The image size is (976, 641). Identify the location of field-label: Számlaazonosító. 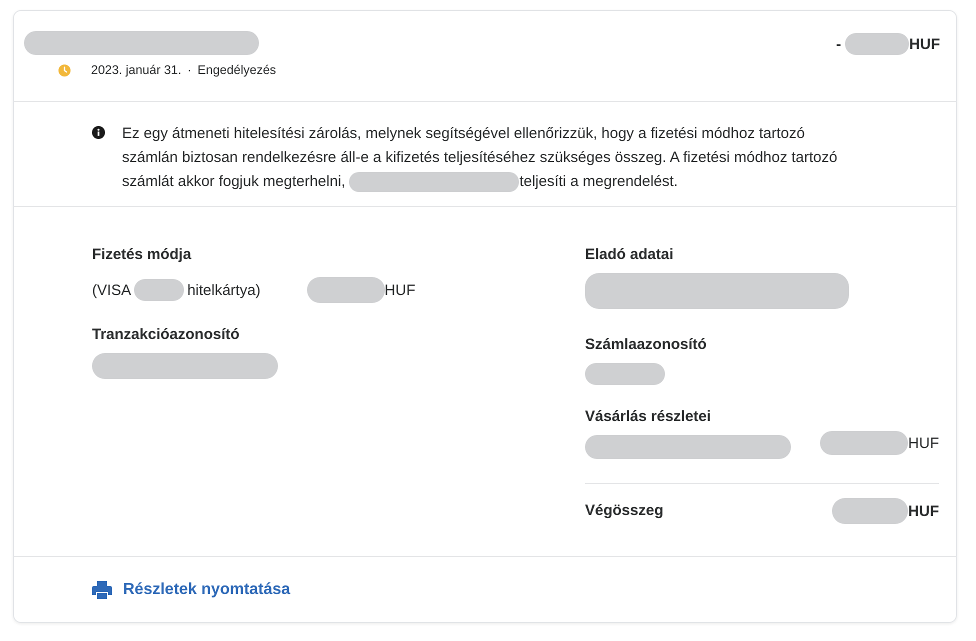
(646, 345).